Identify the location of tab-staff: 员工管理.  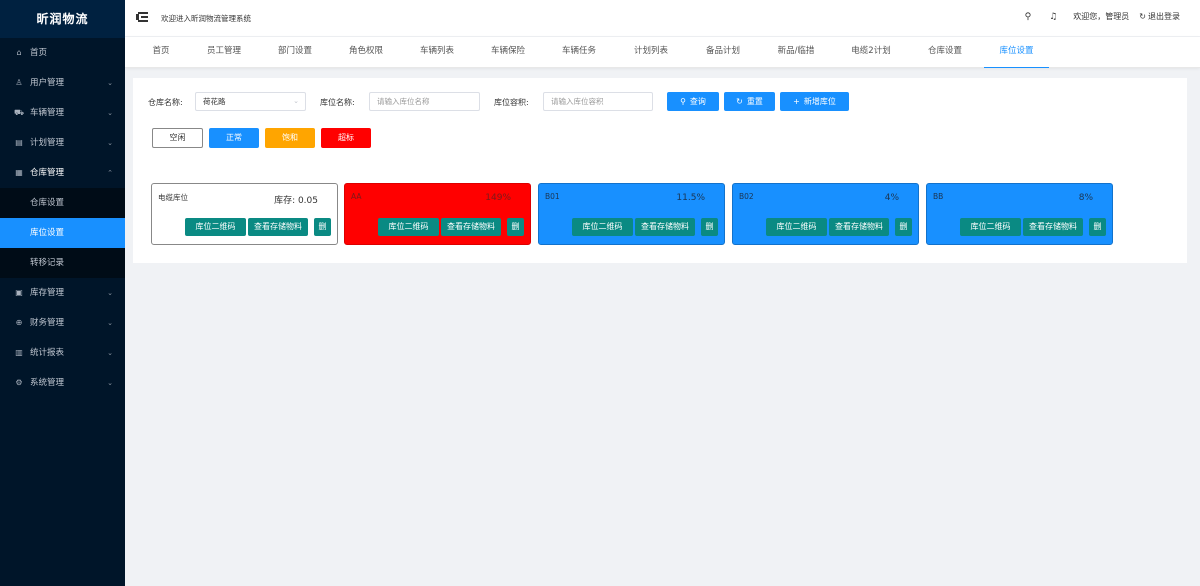
(224, 52).